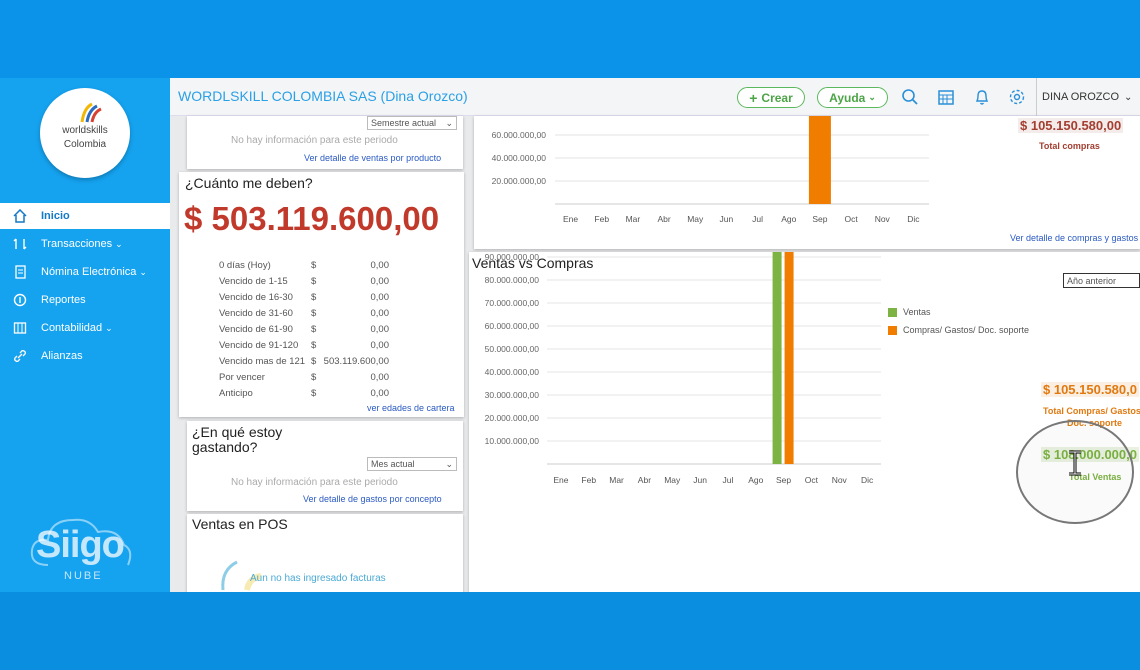  What do you see at coordinates (512, 280) in the screenshot?
I see `y-tick-label: 80.000.000,00` at bounding box center [512, 280].